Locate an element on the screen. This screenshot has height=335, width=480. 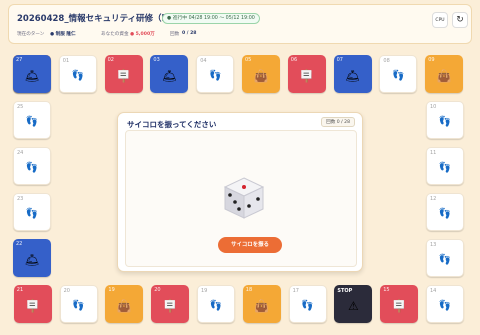
board-tile: 08 👣 is located at coordinates (398, 74).